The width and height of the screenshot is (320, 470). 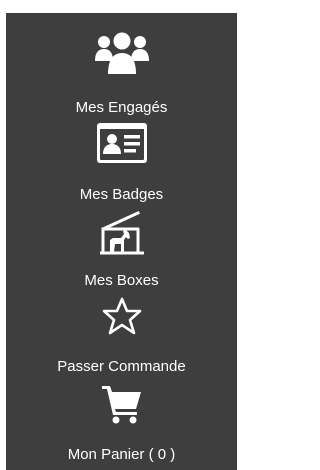 What do you see at coordinates (121, 316) in the screenshot?
I see `star-outline-icon` at bounding box center [121, 316].